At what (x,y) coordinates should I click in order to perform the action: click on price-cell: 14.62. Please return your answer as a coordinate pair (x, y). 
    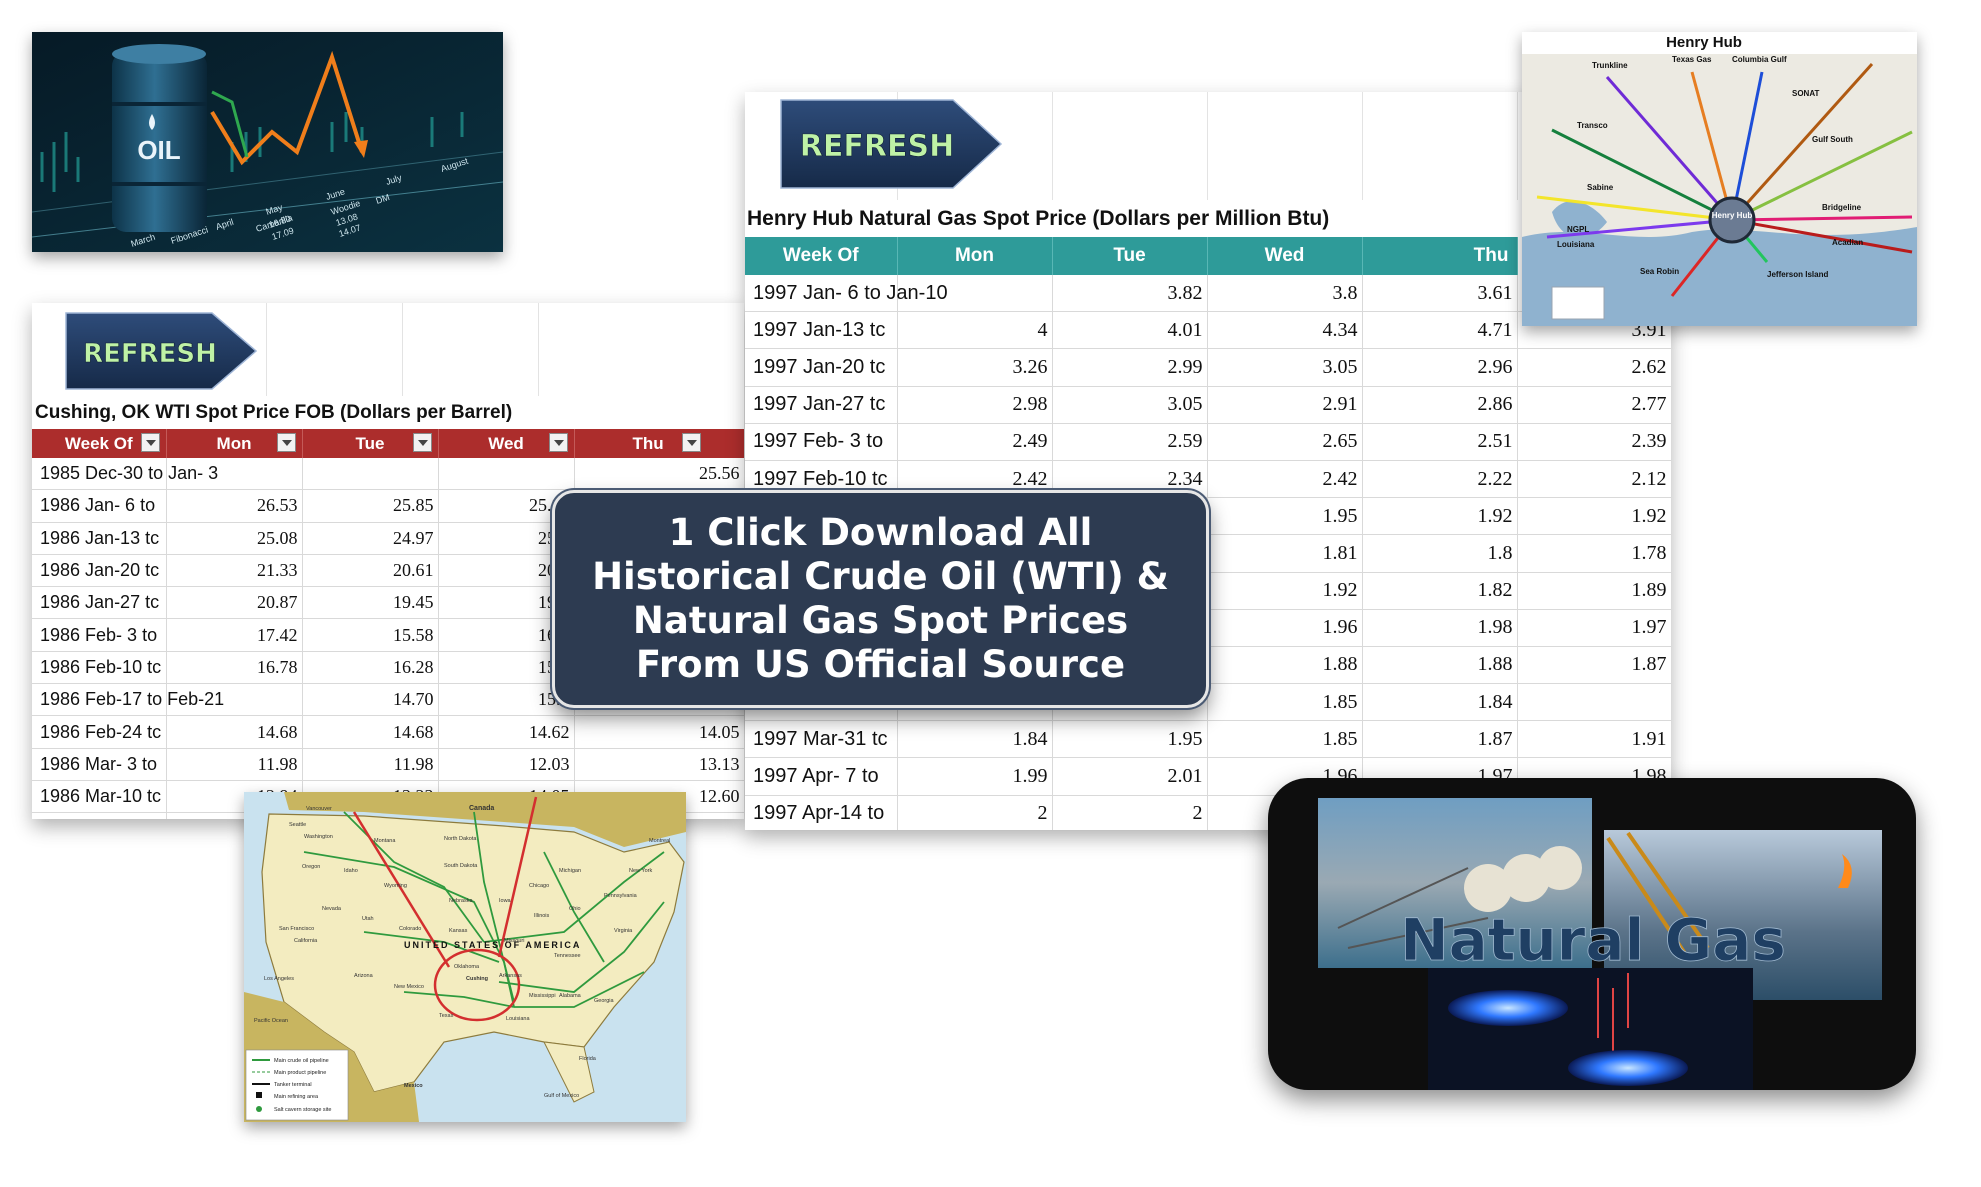
    Looking at the image, I should click on (506, 732).